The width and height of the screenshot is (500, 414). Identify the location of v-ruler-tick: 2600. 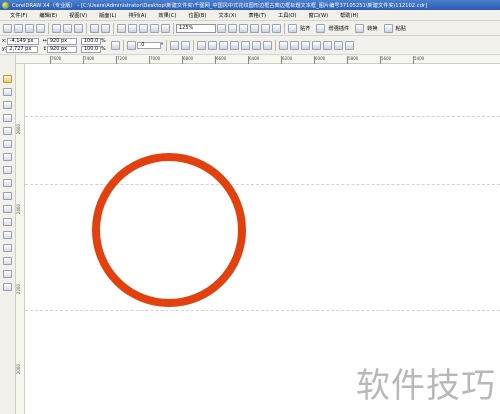
(18, 129).